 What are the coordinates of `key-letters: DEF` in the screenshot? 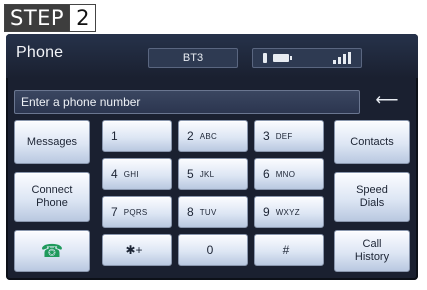 It's located at (284, 136).